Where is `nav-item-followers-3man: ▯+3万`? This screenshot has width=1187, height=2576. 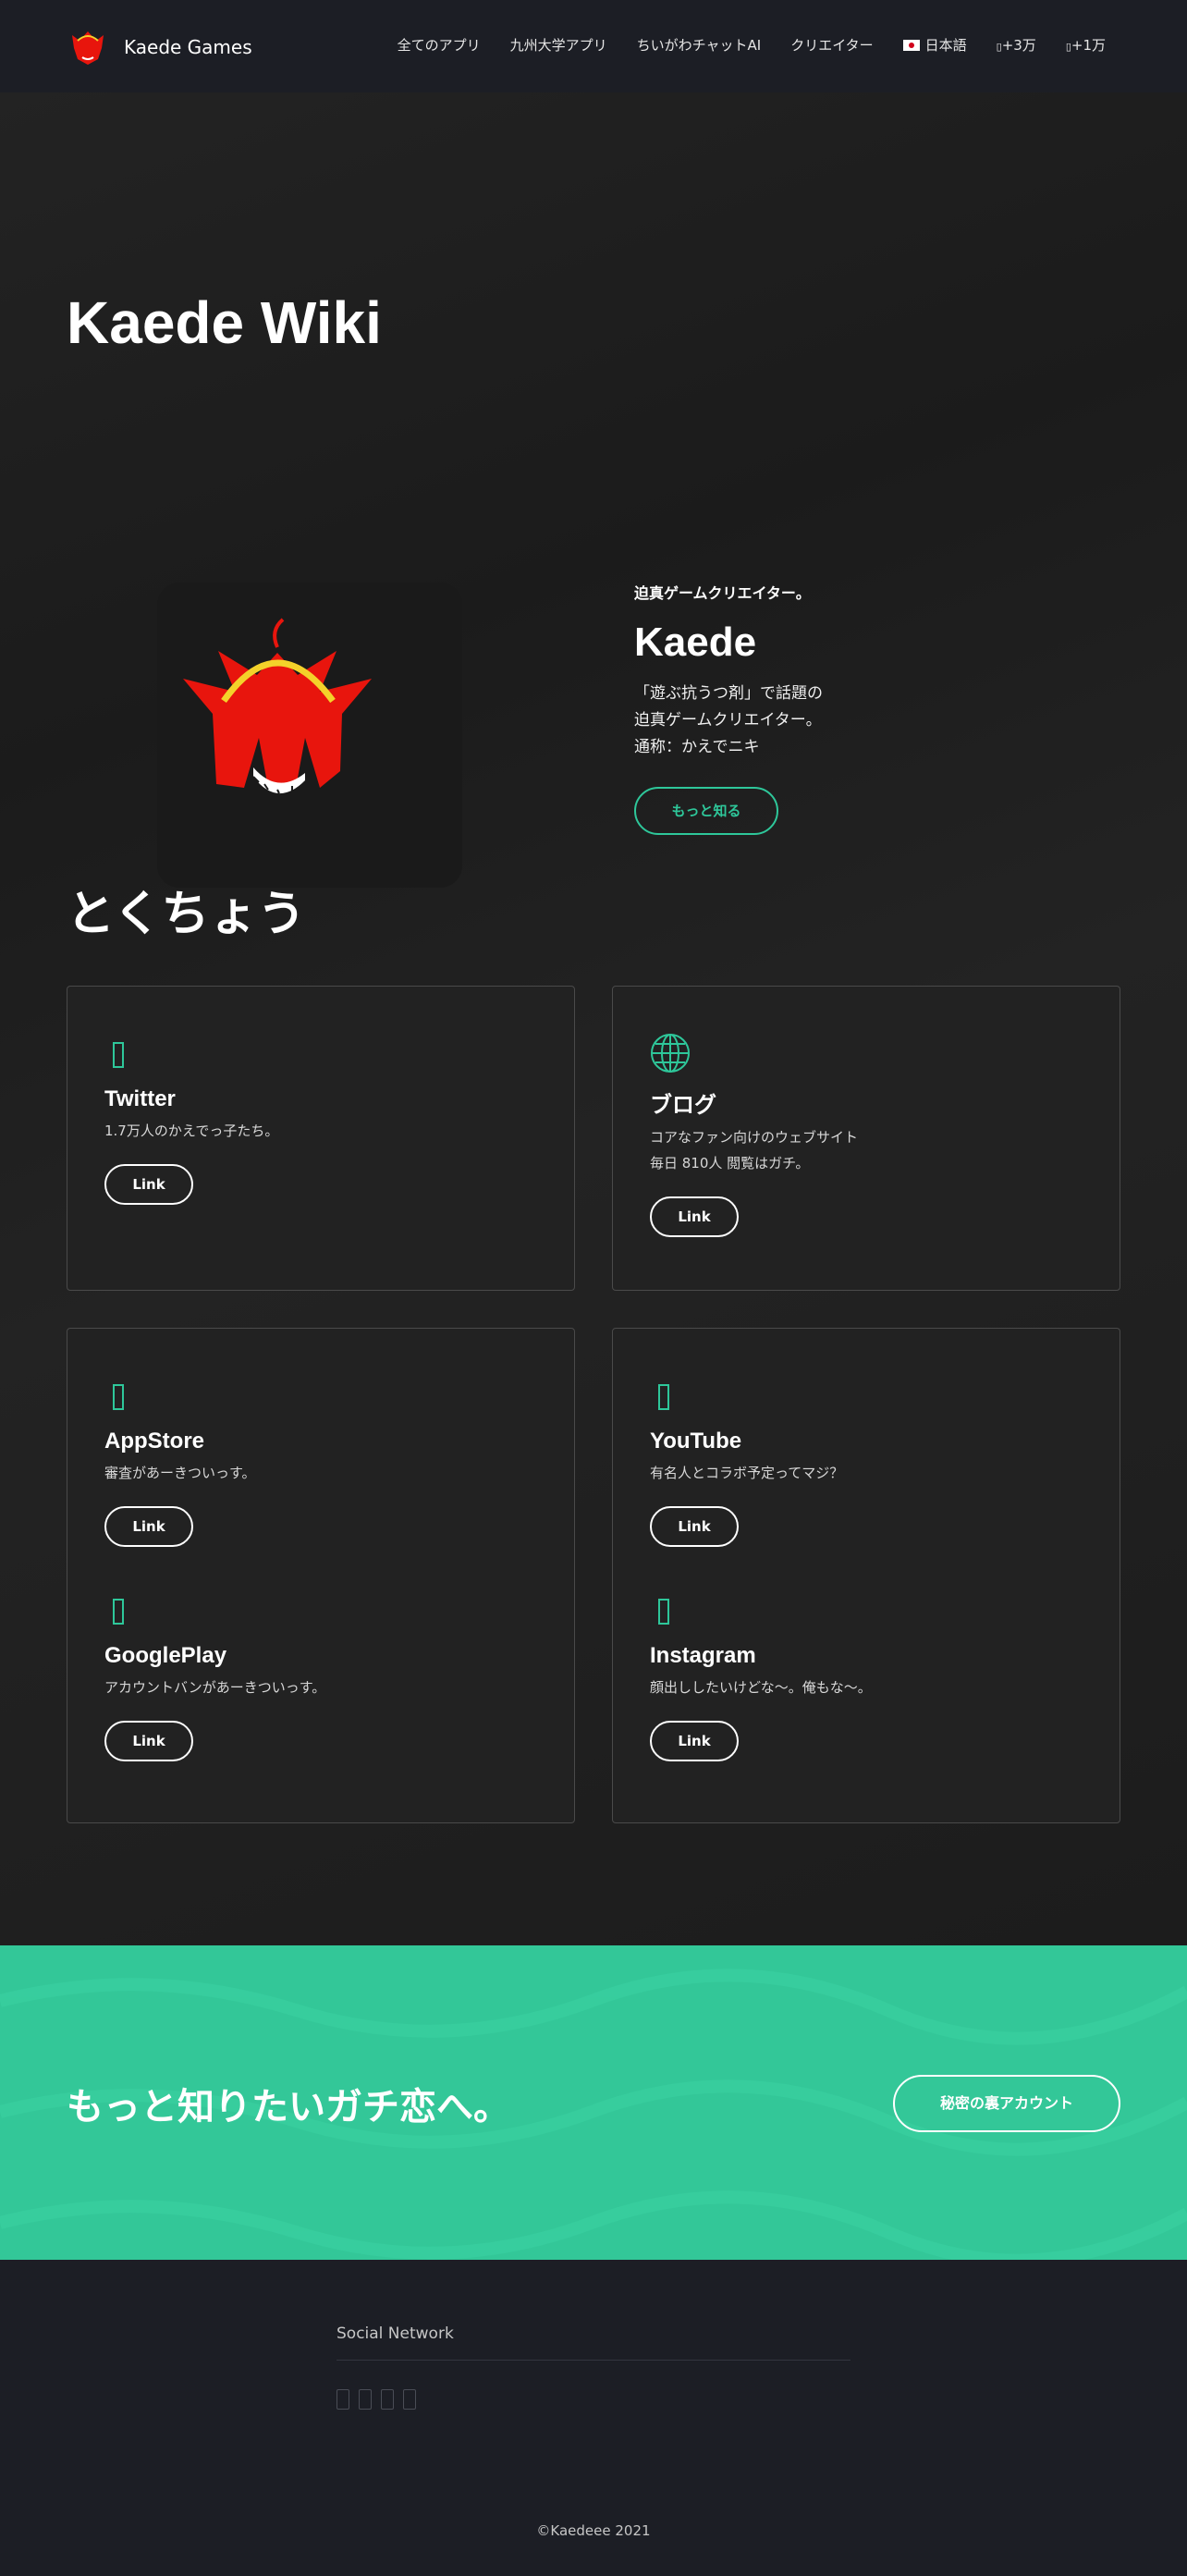 nav-item-followers-3man: ▯+3万 is located at coordinates (1016, 45).